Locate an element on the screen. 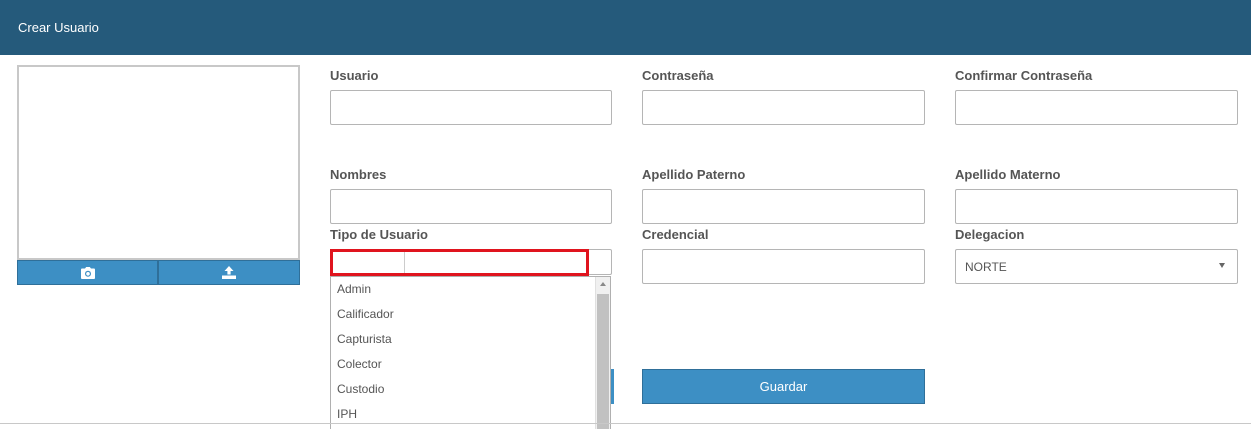  nombres-label: Nombres is located at coordinates (358, 174).